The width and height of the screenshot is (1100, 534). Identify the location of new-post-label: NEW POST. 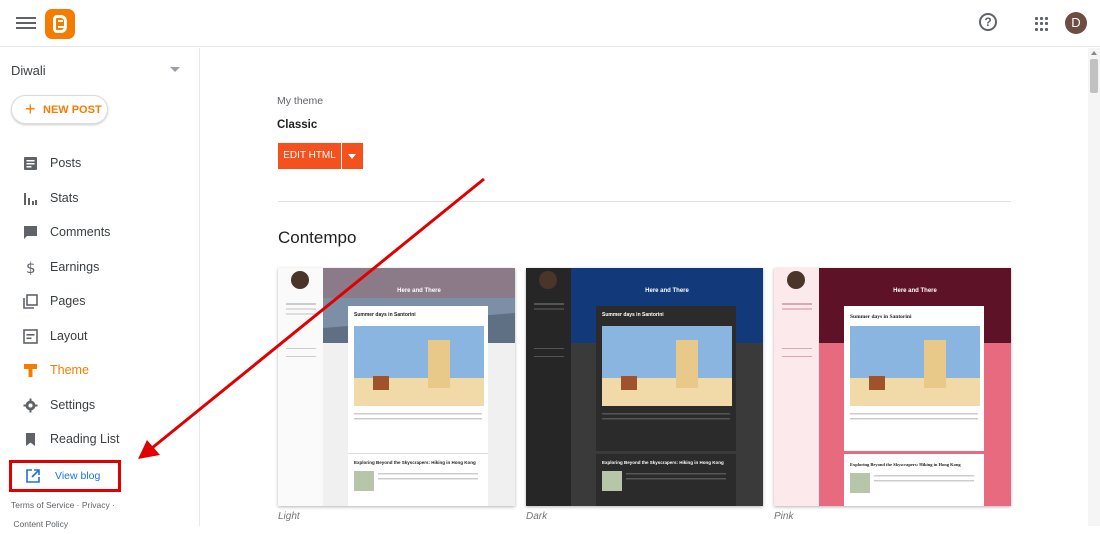
(72, 110).